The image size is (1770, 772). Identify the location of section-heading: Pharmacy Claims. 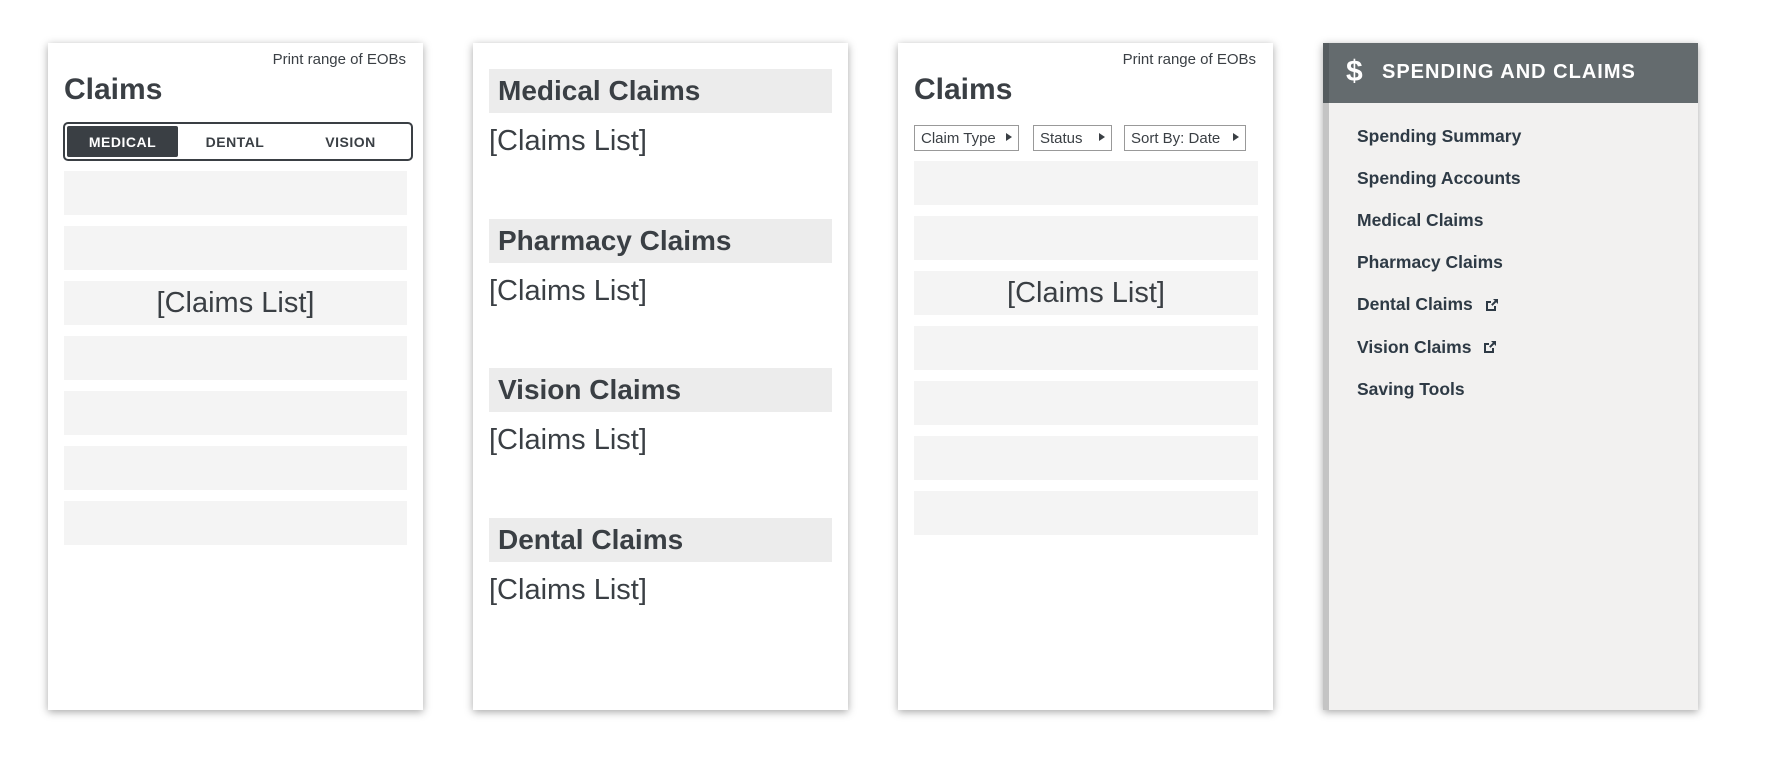
(660, 241).